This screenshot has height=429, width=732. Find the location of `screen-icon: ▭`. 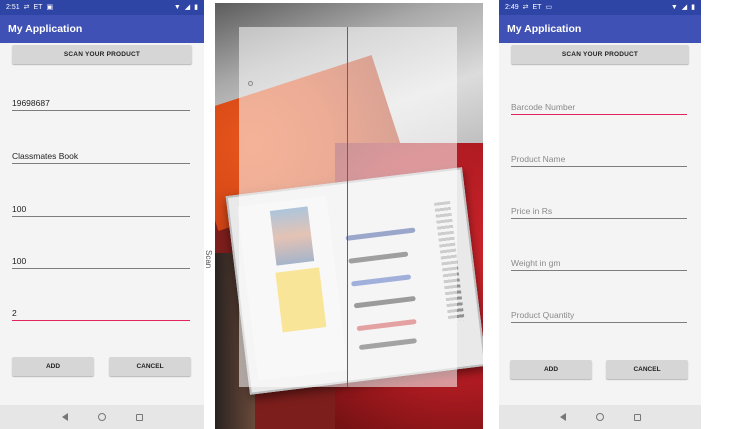

screen-icon: ▭ is located at coordinates (549, 7).